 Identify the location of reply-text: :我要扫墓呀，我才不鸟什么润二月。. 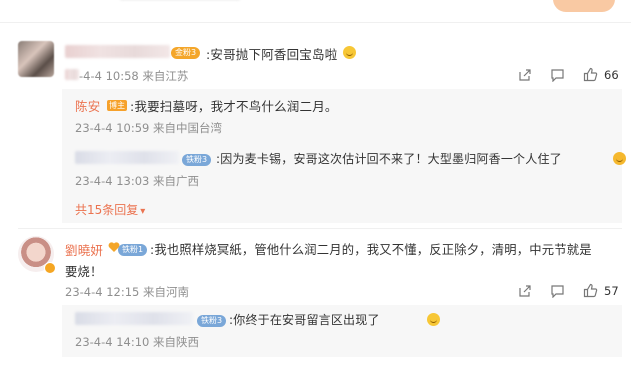
(234, 106).